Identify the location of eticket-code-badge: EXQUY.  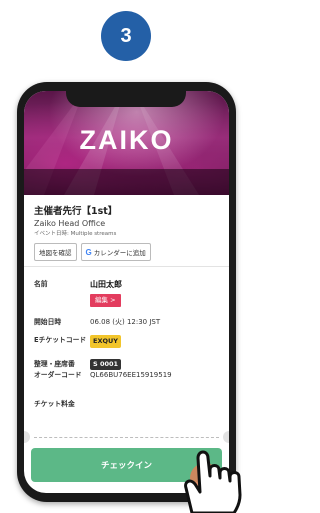
(105, 341).